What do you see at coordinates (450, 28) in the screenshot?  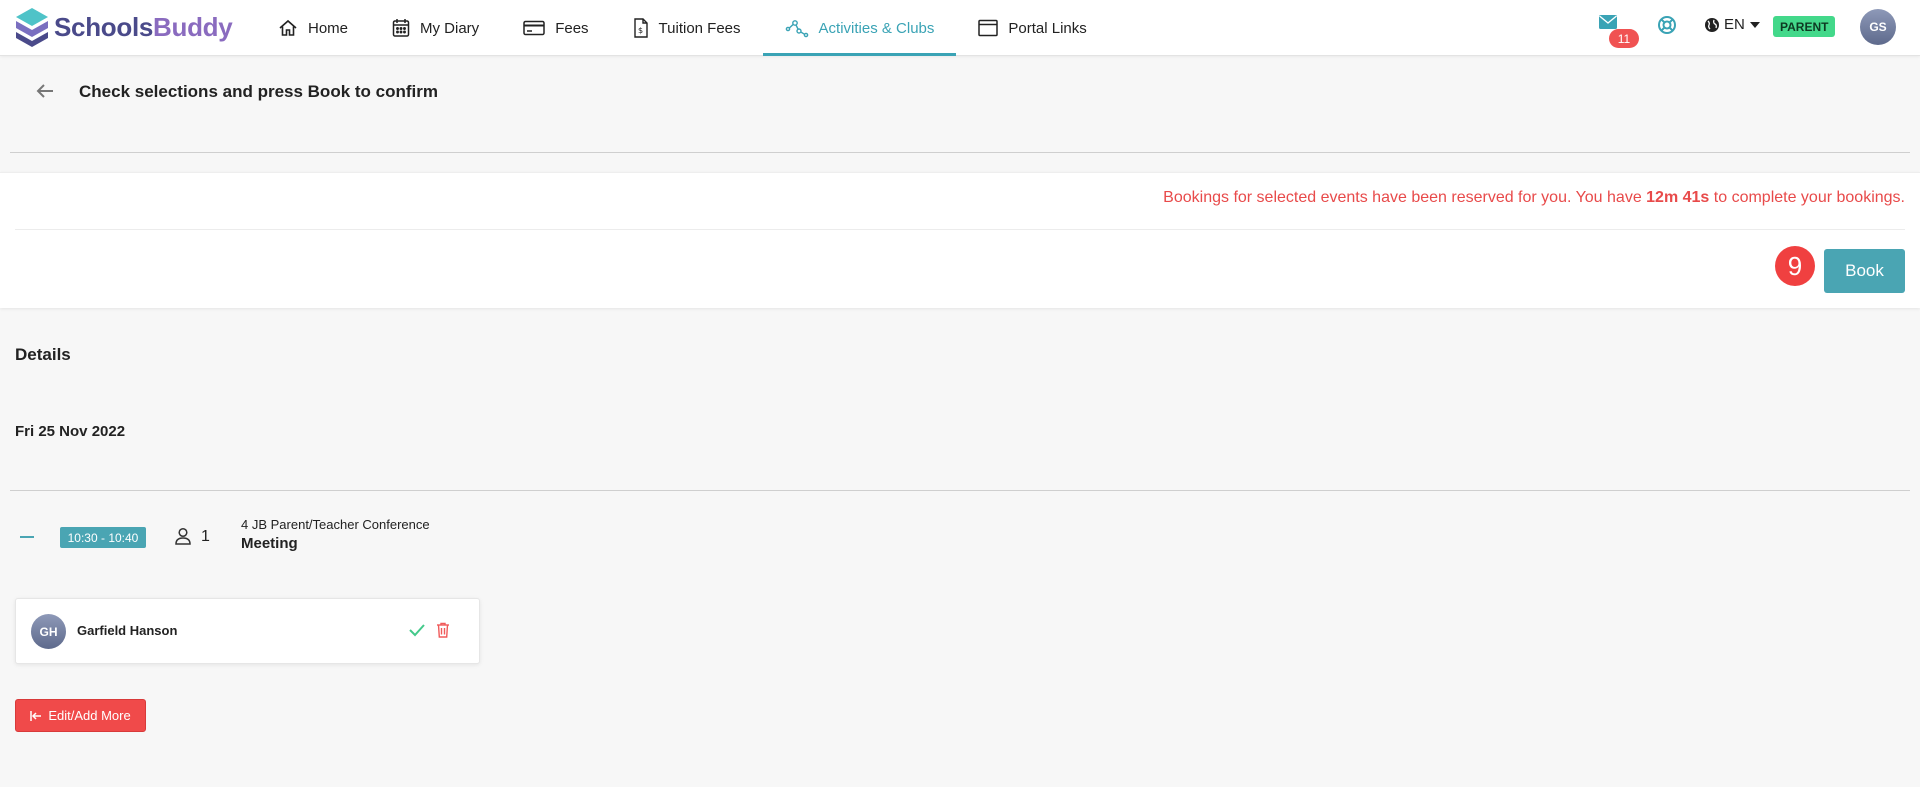 I see `nav-item-my-diary-label: My Diary` at bounding box center [450, 28].